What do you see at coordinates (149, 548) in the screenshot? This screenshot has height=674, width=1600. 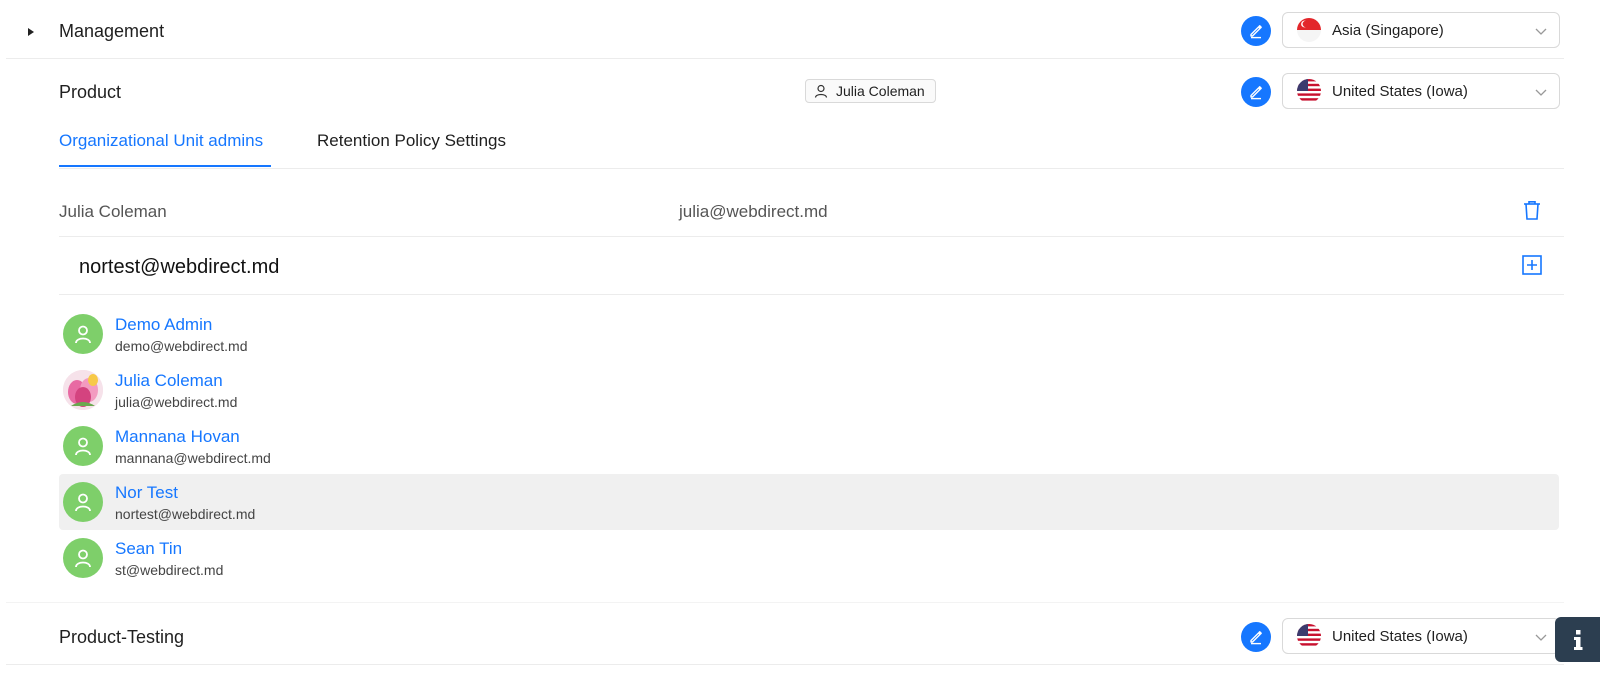 I see `user-option-name: Sean Tin` at bounding box center [149, 548].